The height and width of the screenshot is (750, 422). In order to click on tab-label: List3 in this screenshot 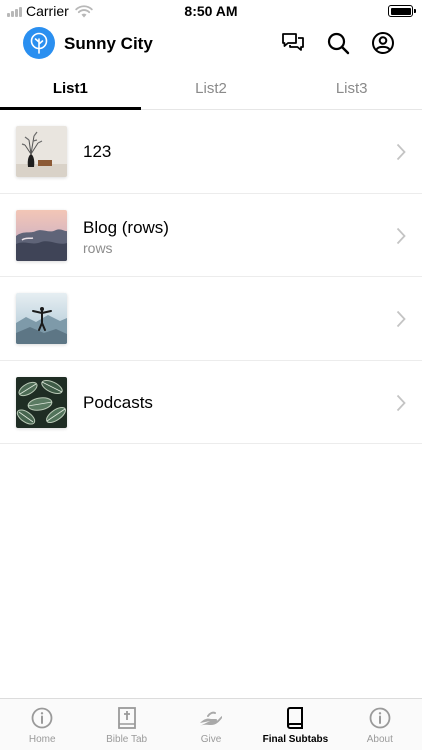, I will do `click(351, 88)`.